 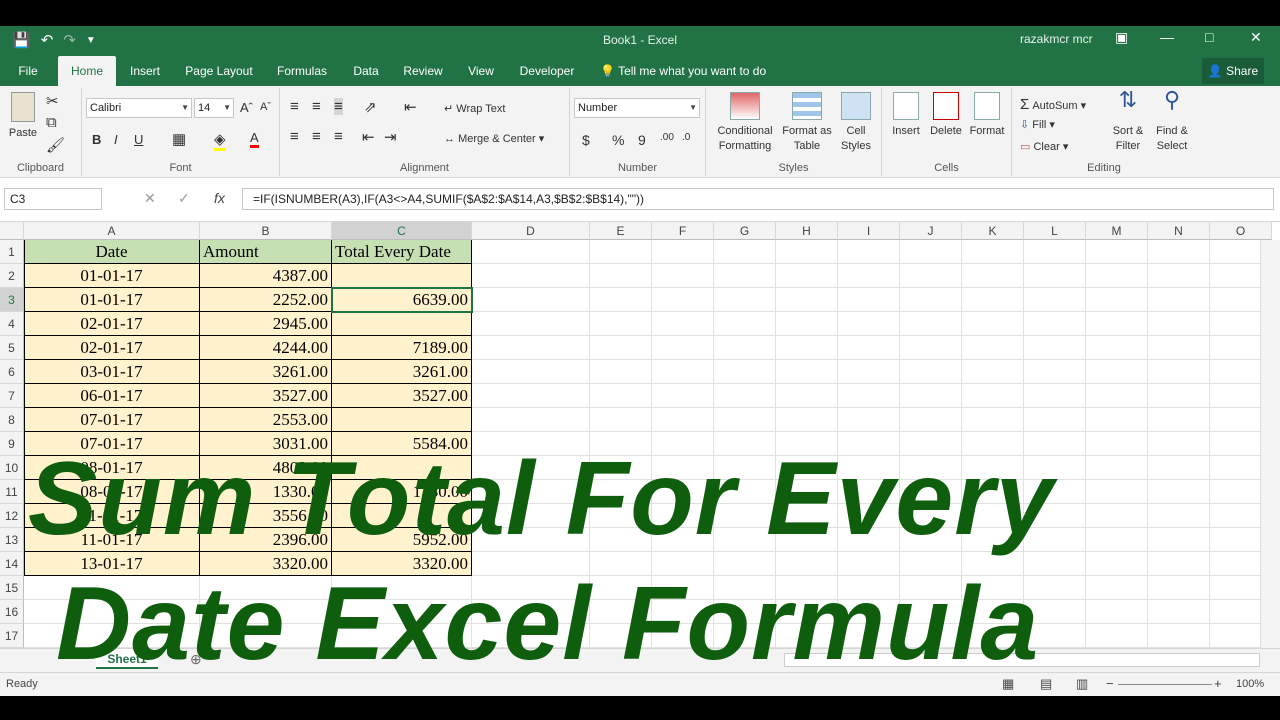 What do you see at coordinates (745, 123) in the screenshot?
I see `conditional-formatting-button: Conditional Formatting` at bounding box center [745, 123].